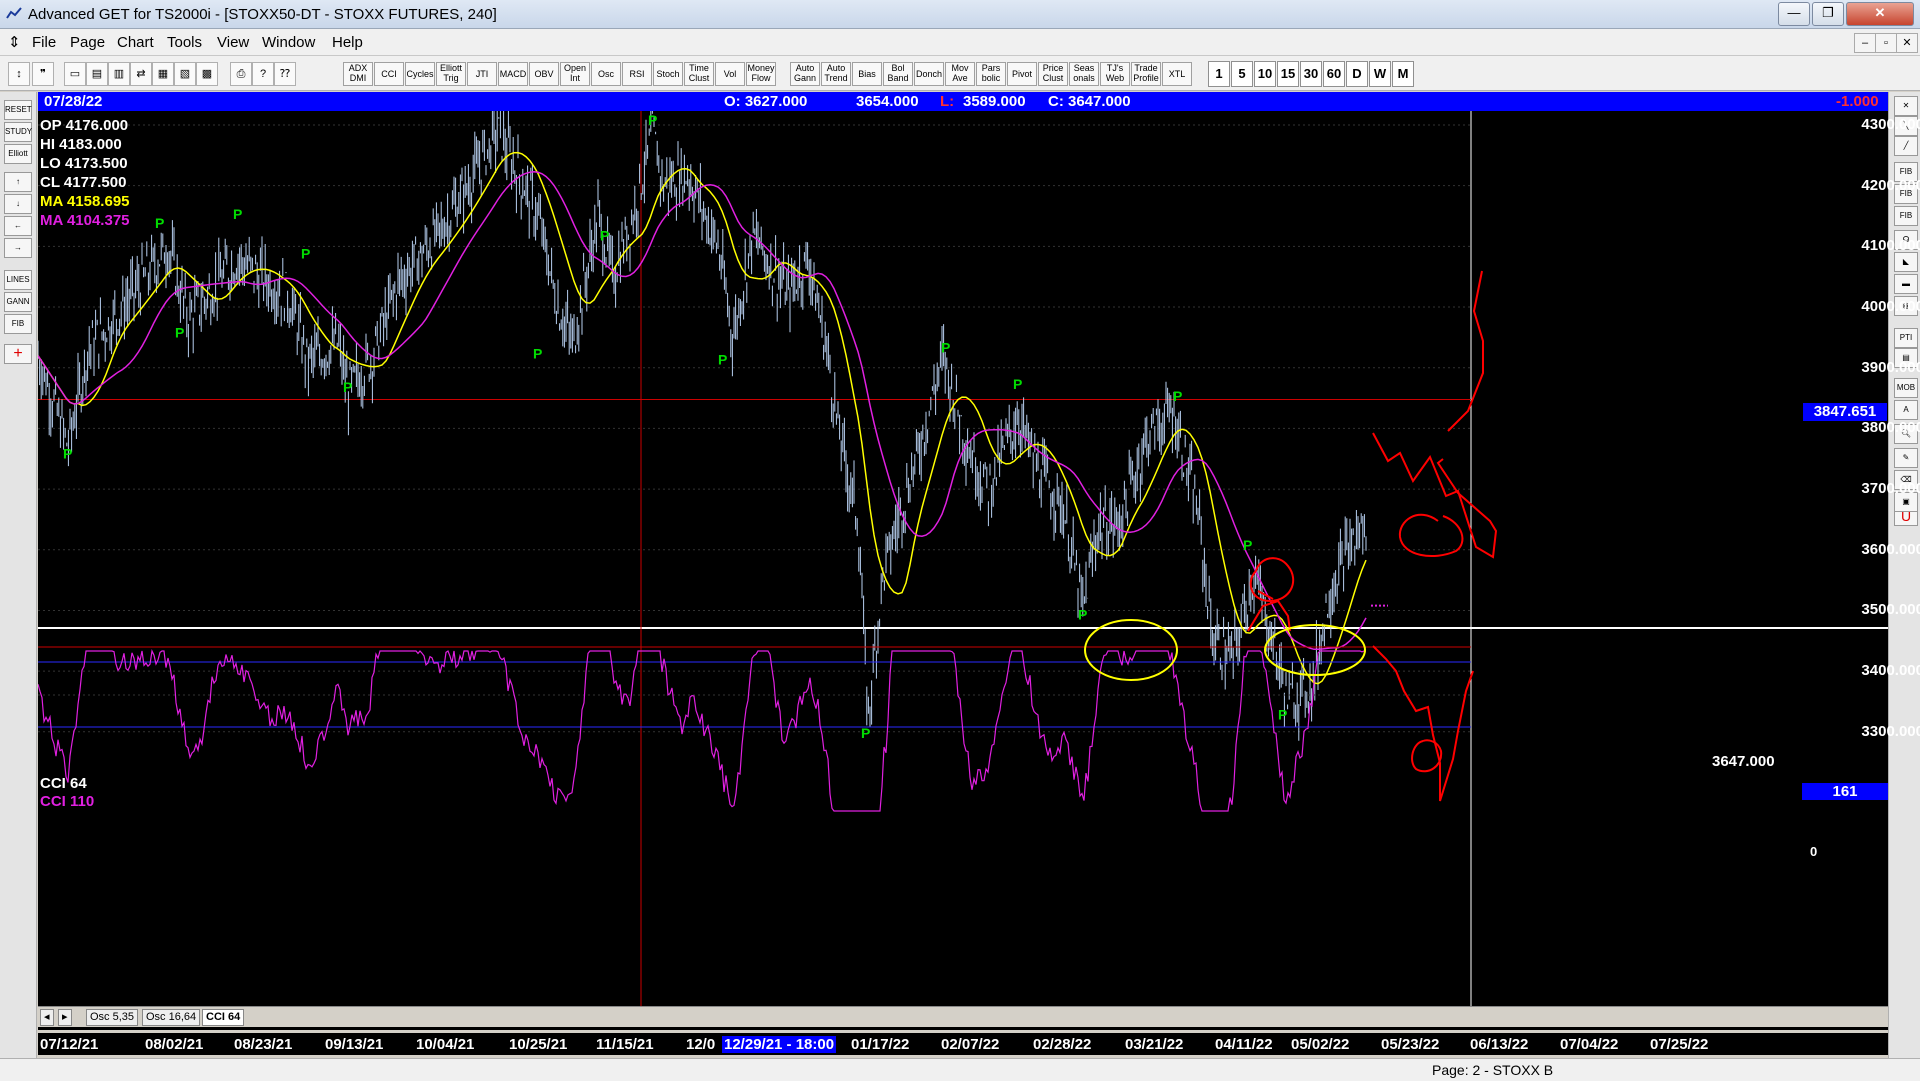  Describe the element at coordinates (207, 74) in the screenshot. I see `grid-icon: ▩` at that location.